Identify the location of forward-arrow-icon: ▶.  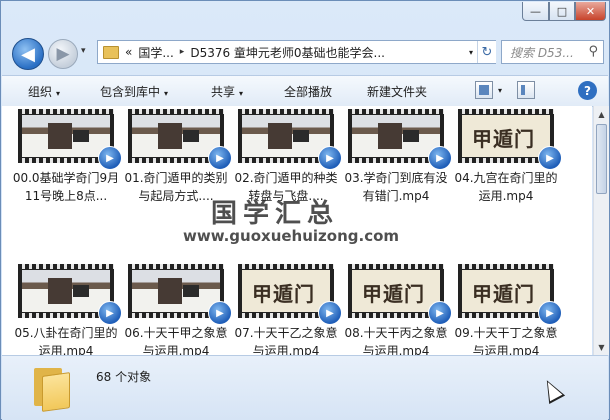
(63, 54).